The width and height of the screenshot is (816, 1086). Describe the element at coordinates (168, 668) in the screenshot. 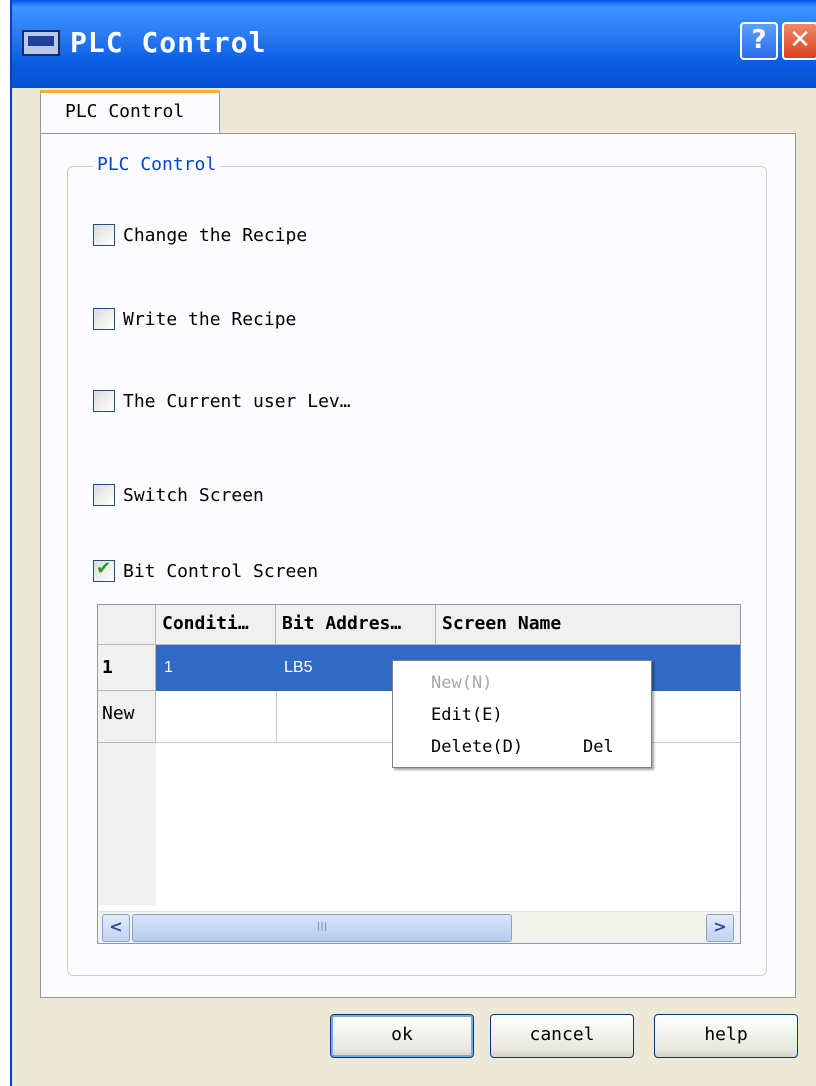

I see `cell-condition: 1` at that location.